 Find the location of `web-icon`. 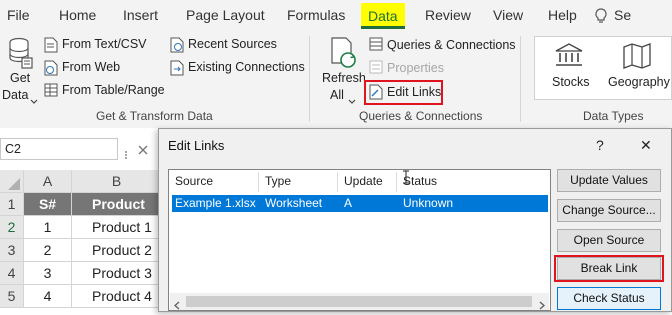

web-icon is located at coordinates (51, 70).